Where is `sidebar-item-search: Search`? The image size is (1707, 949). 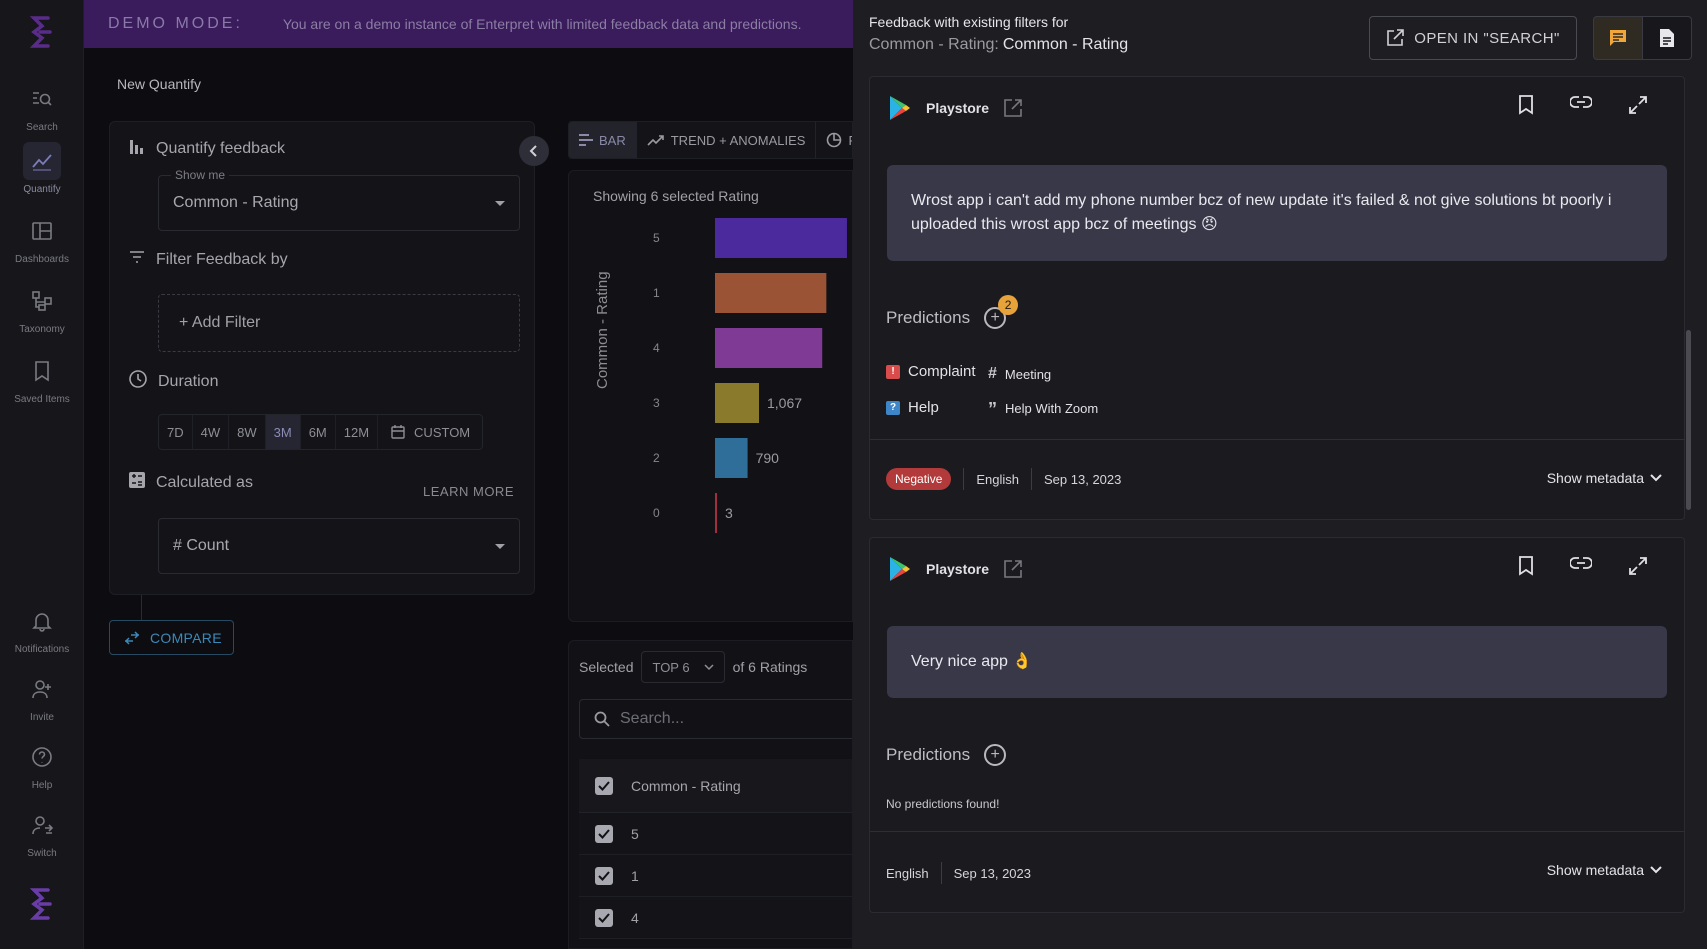
sidebar-item-search: Search is located at coordinates (42, 106).